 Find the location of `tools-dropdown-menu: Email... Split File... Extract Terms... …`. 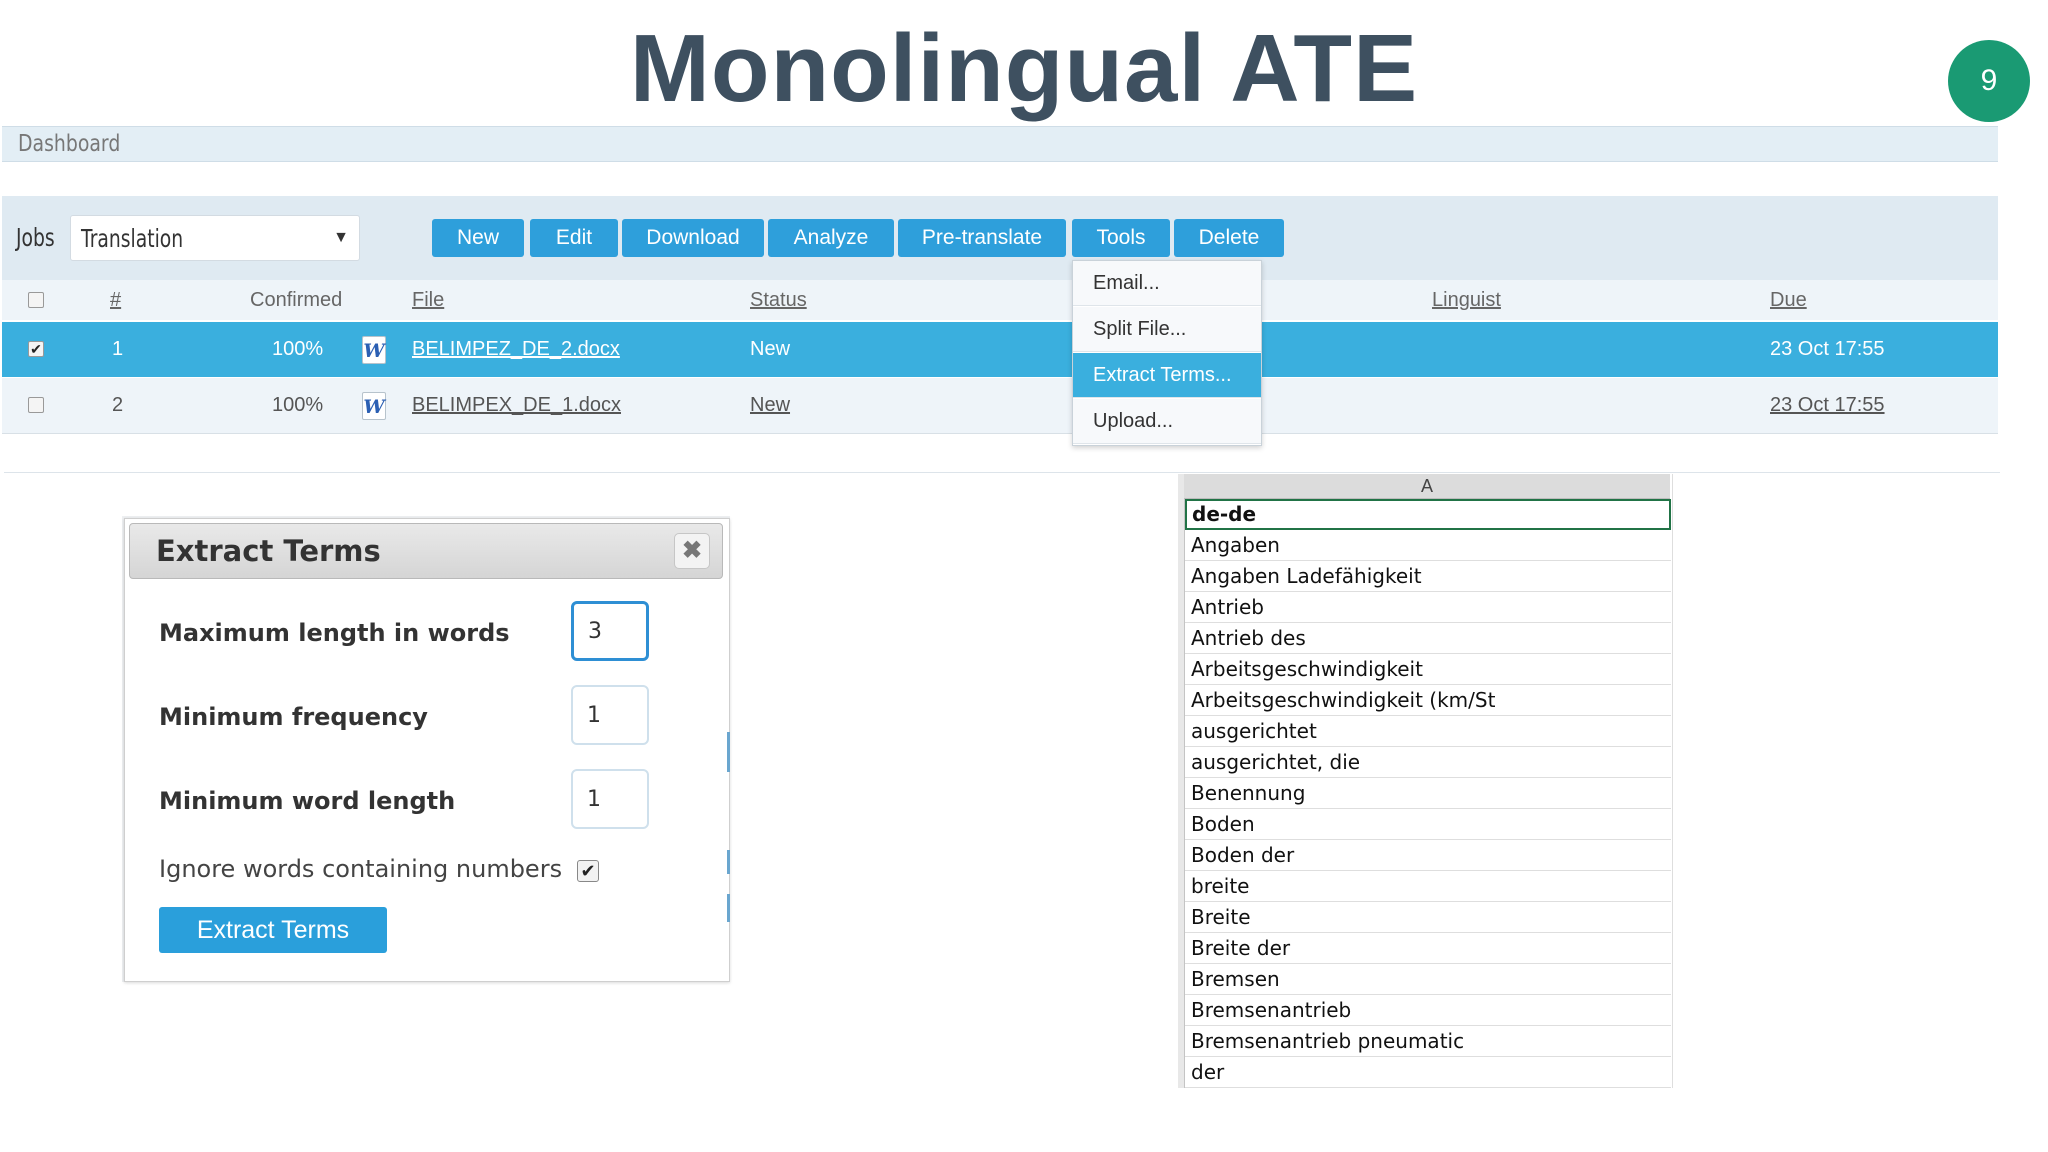

tools-dropdown-menu: Email... Split File... Extract Terms... … is located at coordinates (1167, 353).